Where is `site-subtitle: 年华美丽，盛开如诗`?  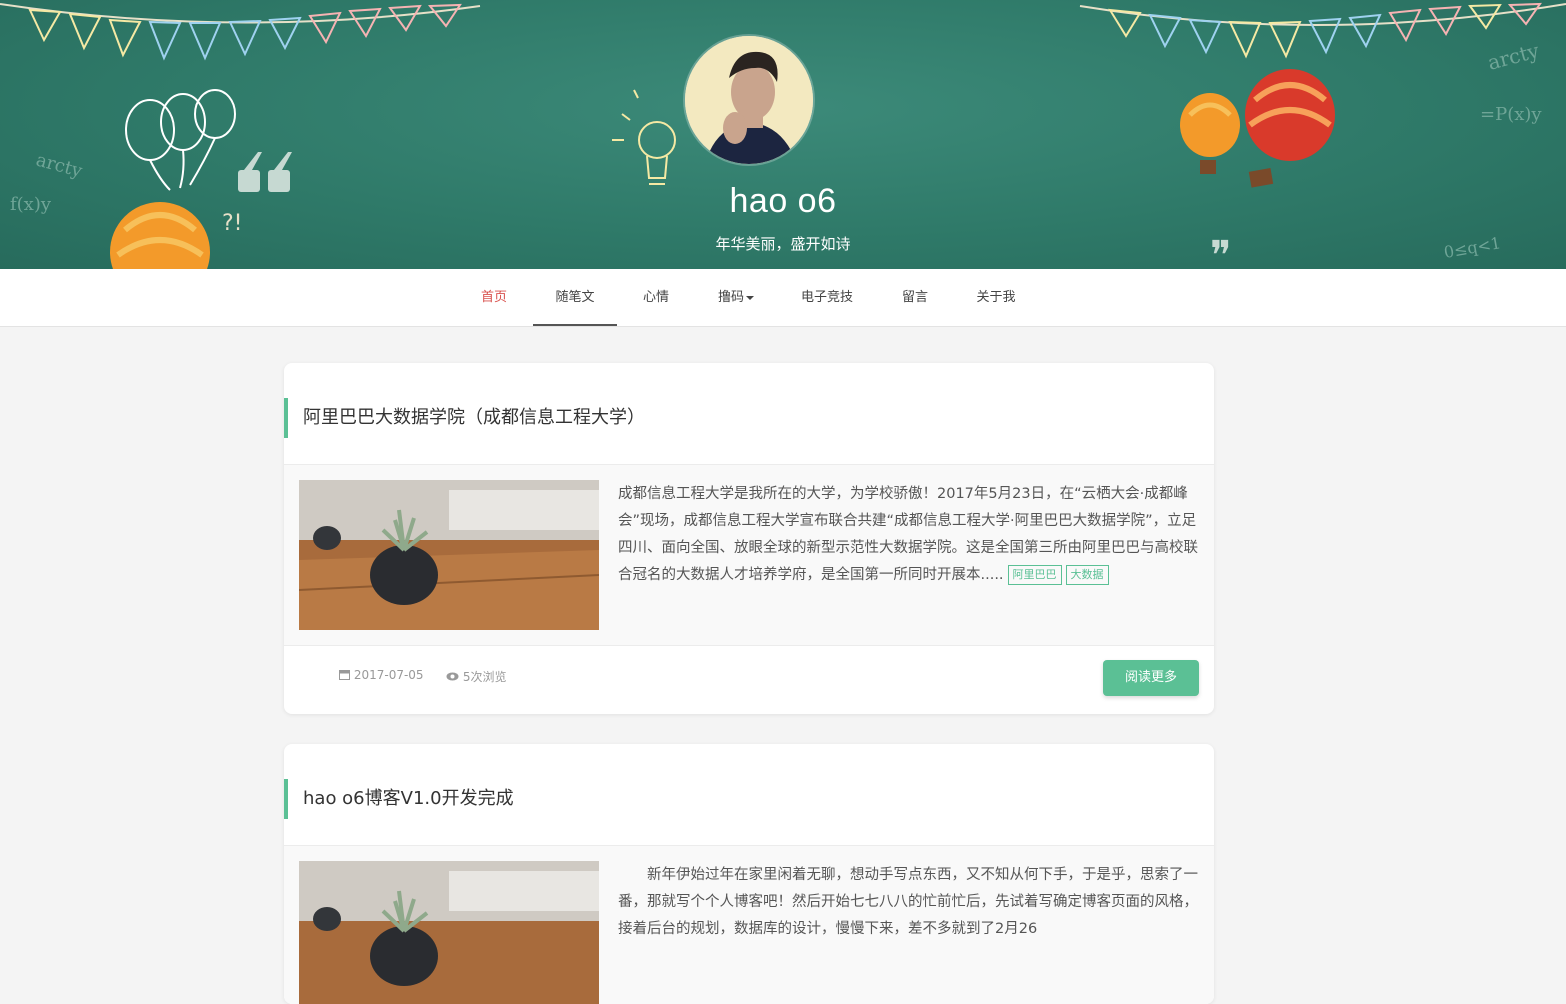
site-subtitle: 年华美丽，盛开如诗 is located at coordinates (783, 244).